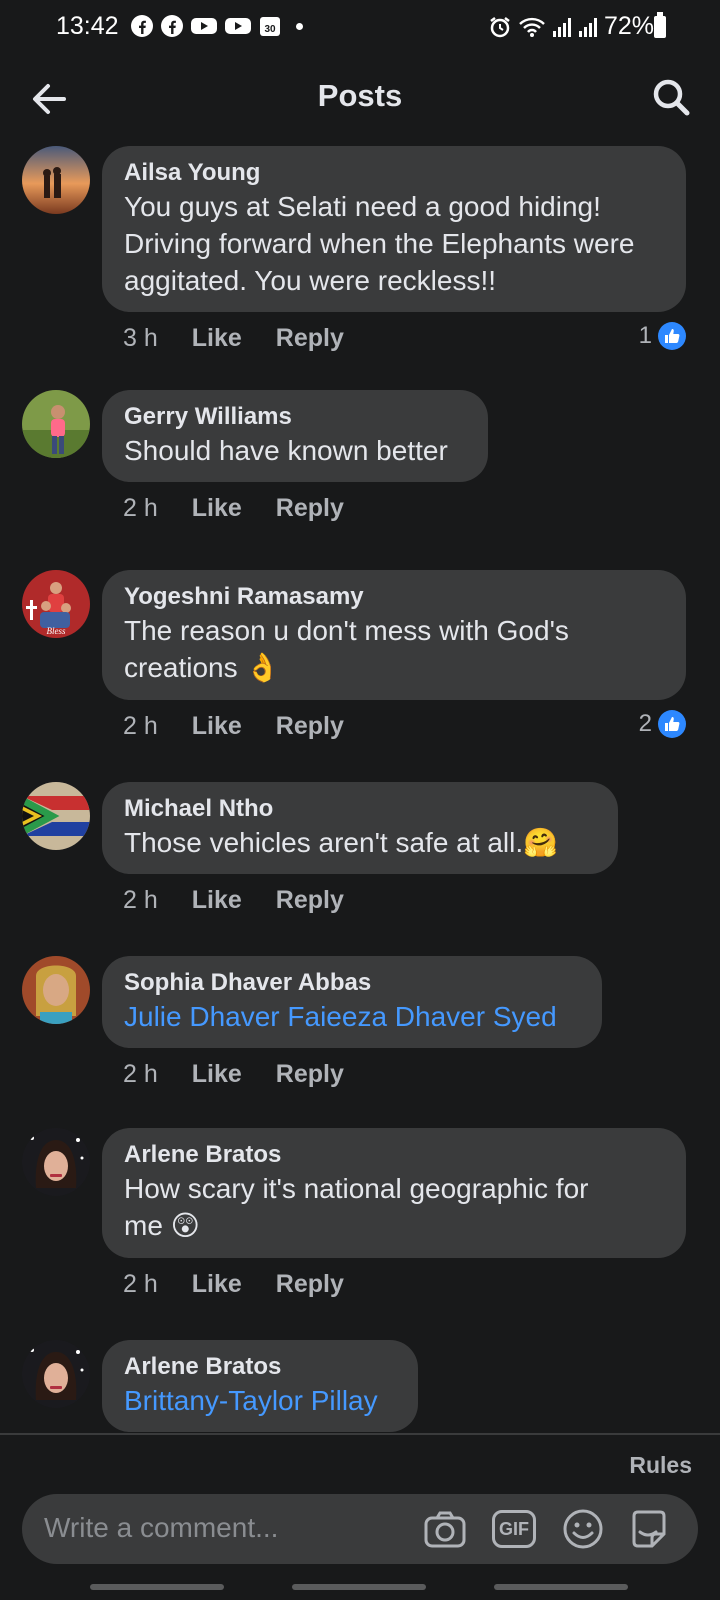 The width and height of the screenshot is (720, 1600). I want to click on svg-text: 30, so click(270, 29).